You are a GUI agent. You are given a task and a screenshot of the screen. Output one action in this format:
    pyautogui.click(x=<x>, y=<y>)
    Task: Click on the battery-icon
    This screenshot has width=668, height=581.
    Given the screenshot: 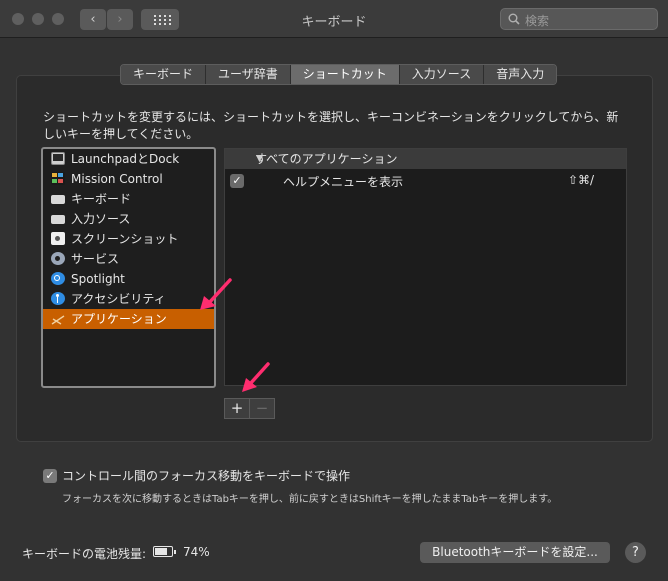 What is the action you would take?
    pyautogui.click(x=164, y=551)
    